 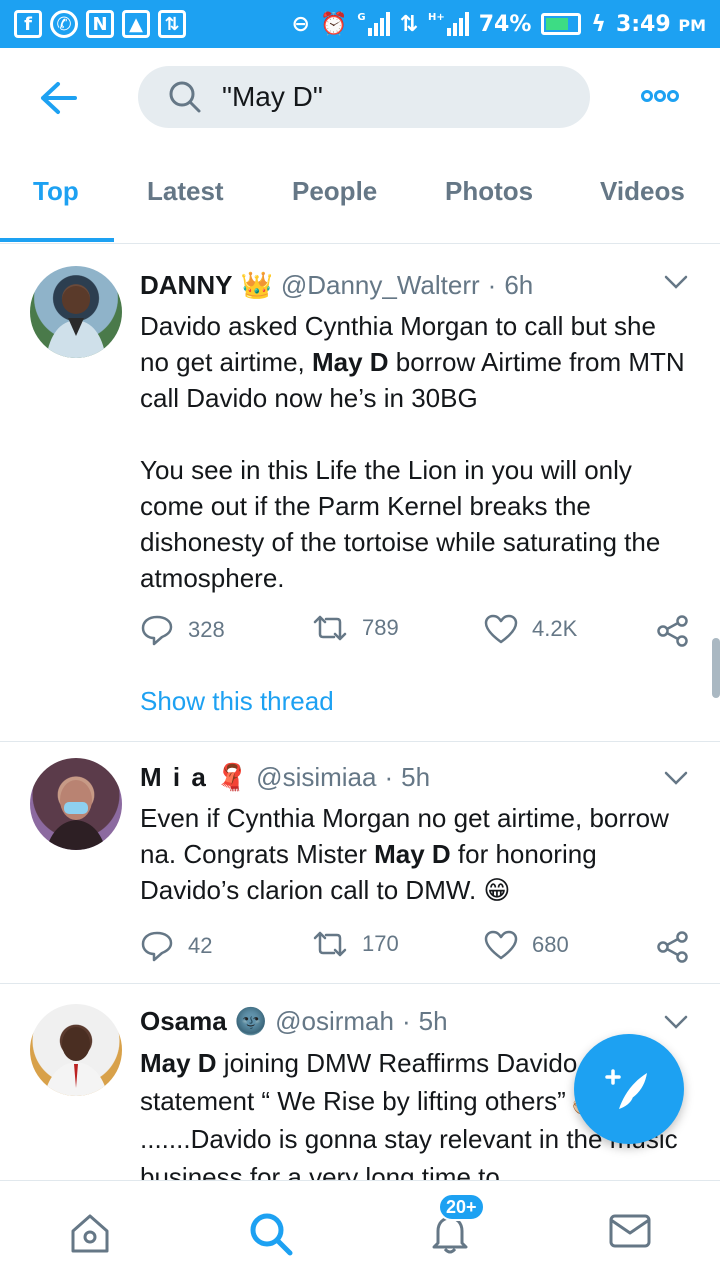 I want to click on notification-badge: 20+, so click(x=461, y=1207).